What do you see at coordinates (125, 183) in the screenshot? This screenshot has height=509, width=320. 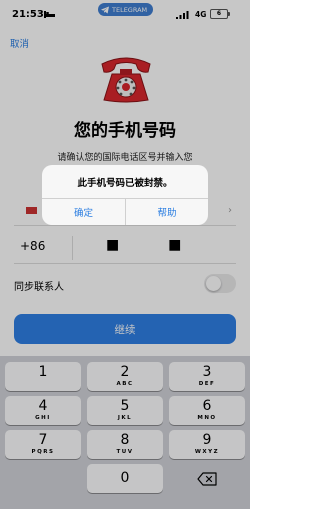 I see `alert-message: 此手机号码已被封禁。` at bounding box center [125, 183].